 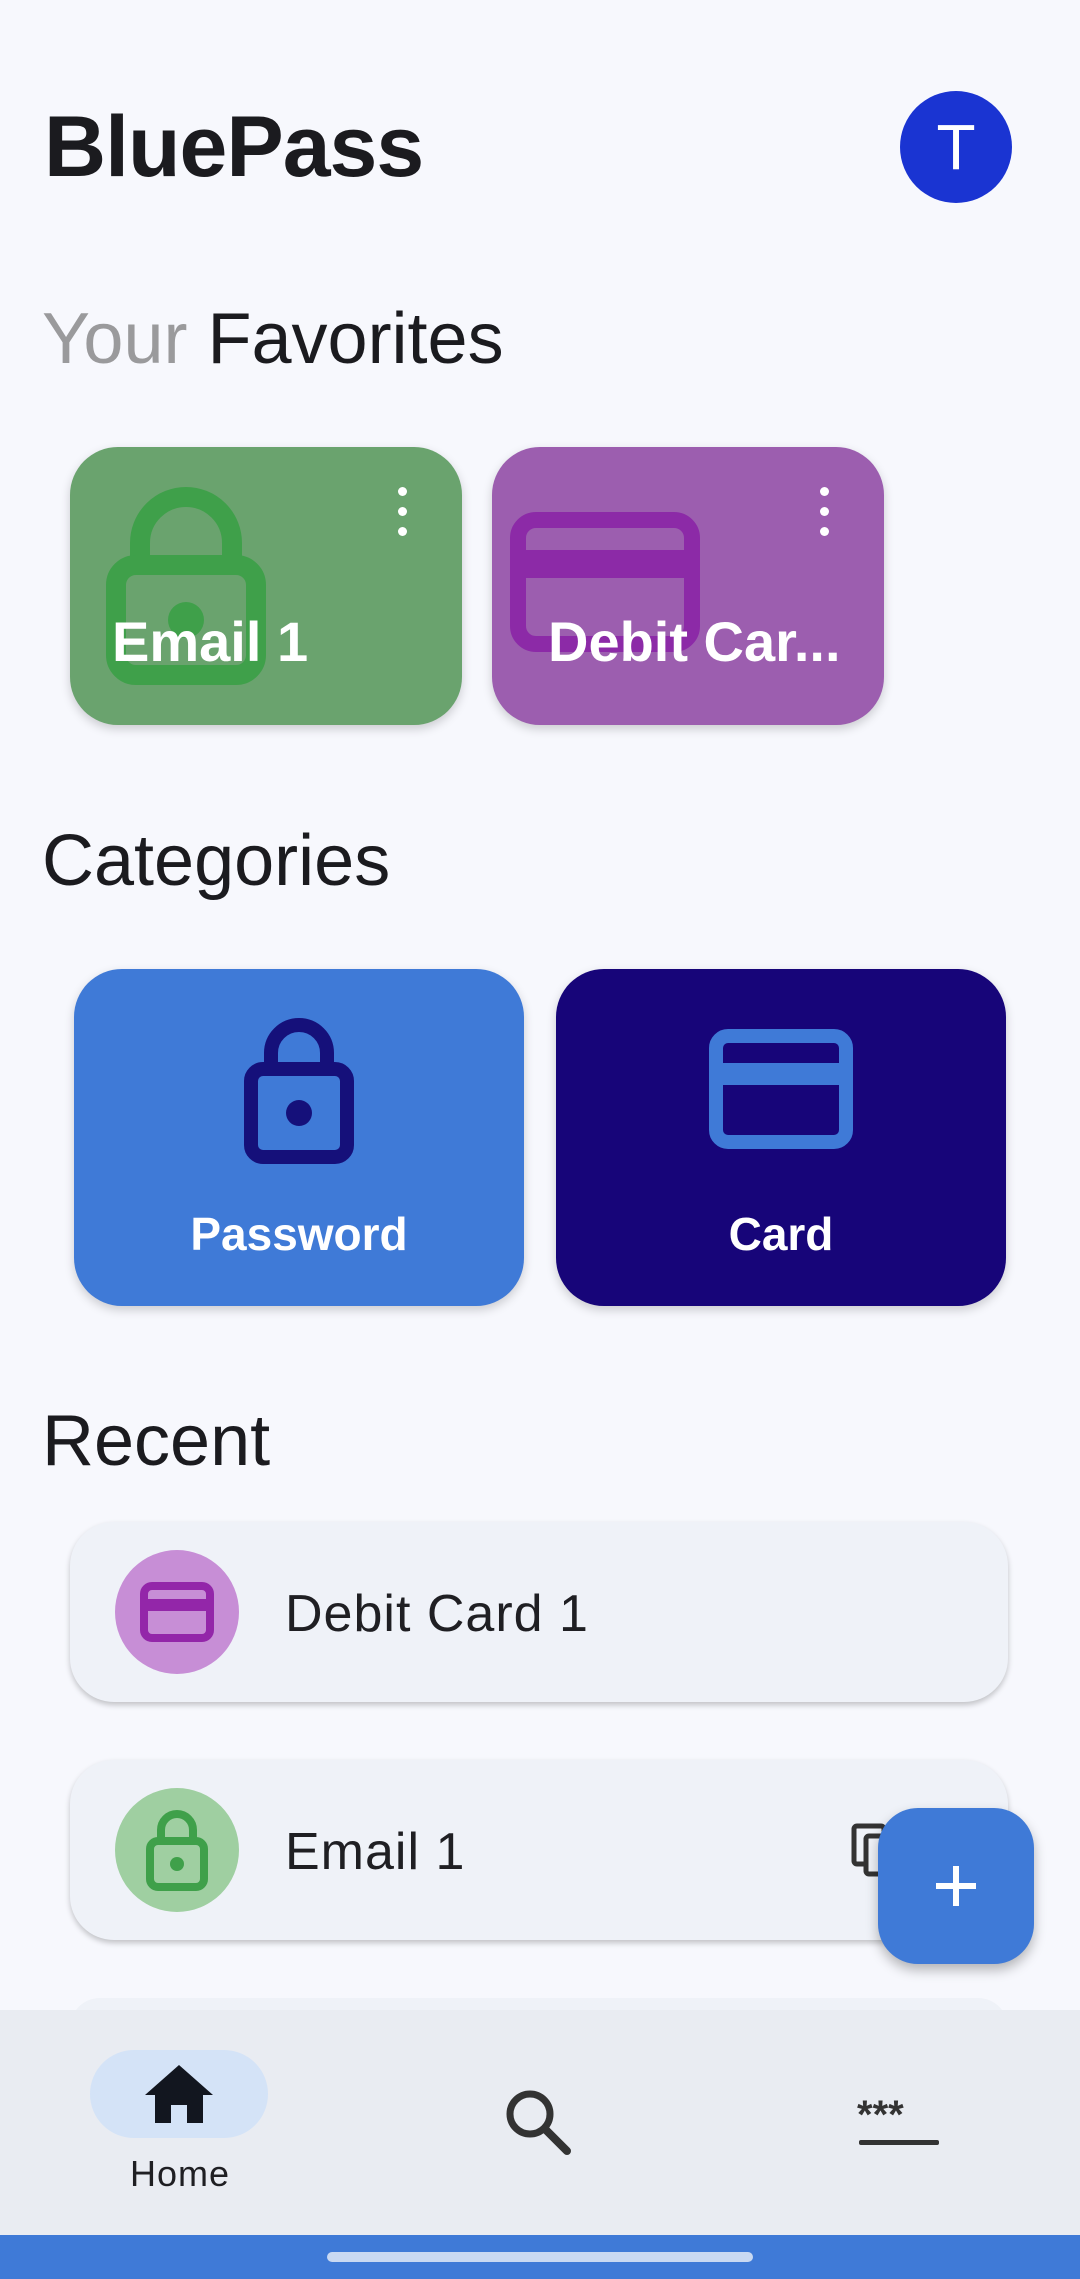 What do you see at coordinates (540, 2257) in the screenshot?
I see `home-indicator` at bounding box center [540, 2257].